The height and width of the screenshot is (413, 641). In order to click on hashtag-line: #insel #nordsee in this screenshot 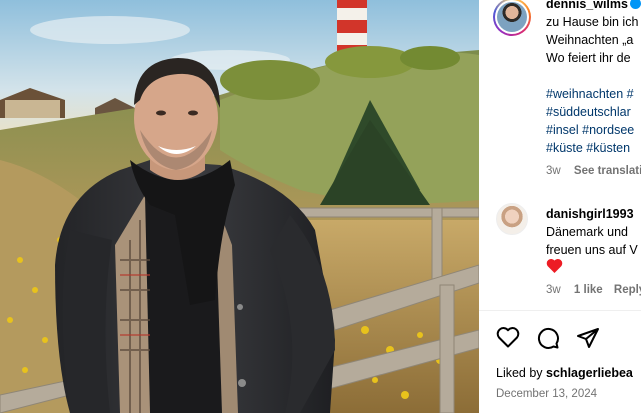, I will do `click(590, 130)`.